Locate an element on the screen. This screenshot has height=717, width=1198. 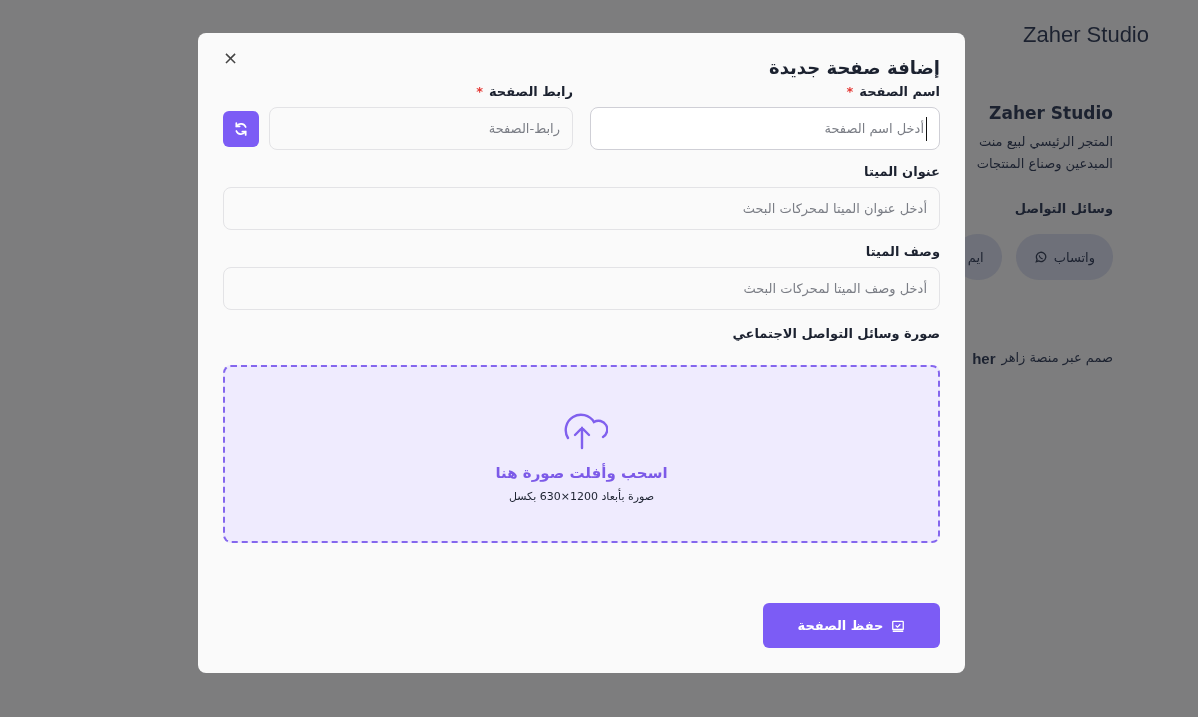
dropzone-title: اسحب وأفلت صورة هنا is located at coordinates (581, 472).